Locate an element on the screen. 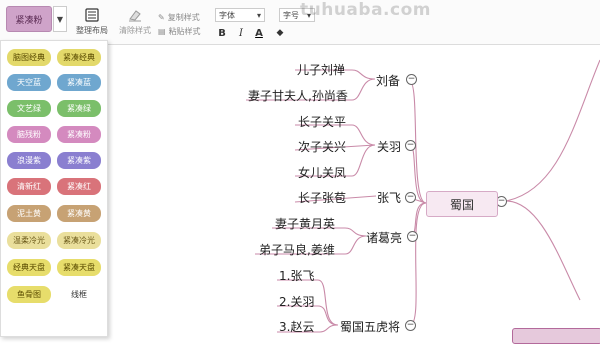 This screenshot has width=600, height=344. collapse-toggle-liubei: − is located at coordinates (411, 79).